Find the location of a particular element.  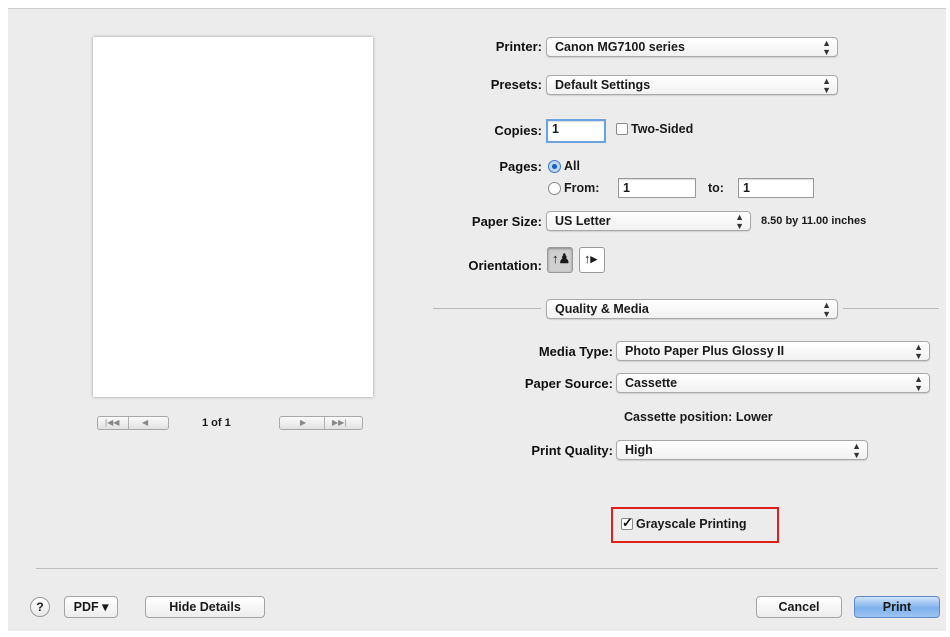

last-page-icon: ▶▶| is located at coordinates (339, 422).